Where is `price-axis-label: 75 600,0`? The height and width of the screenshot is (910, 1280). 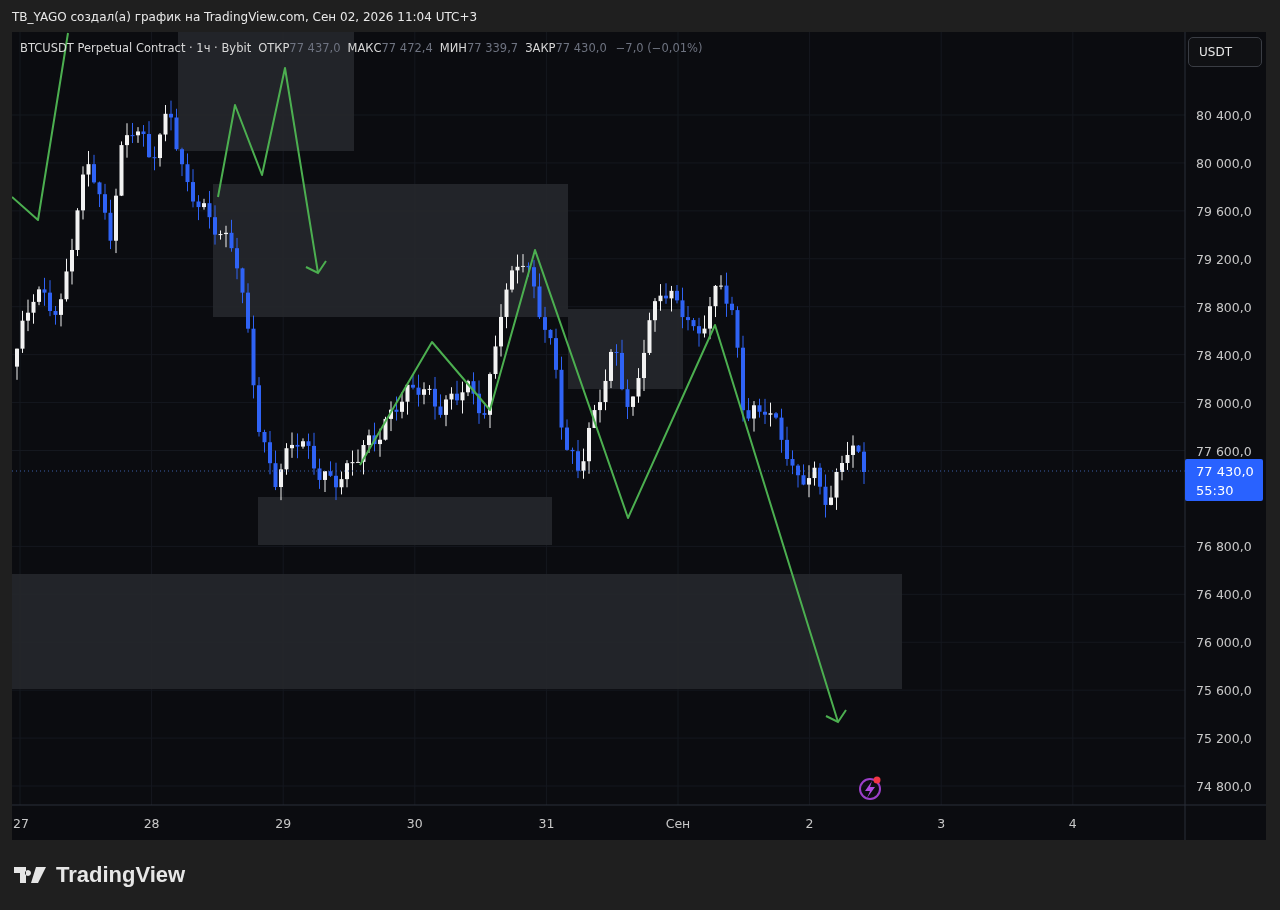
price-axis-label: 75 600,0 is located at coordinates (1224, 691).